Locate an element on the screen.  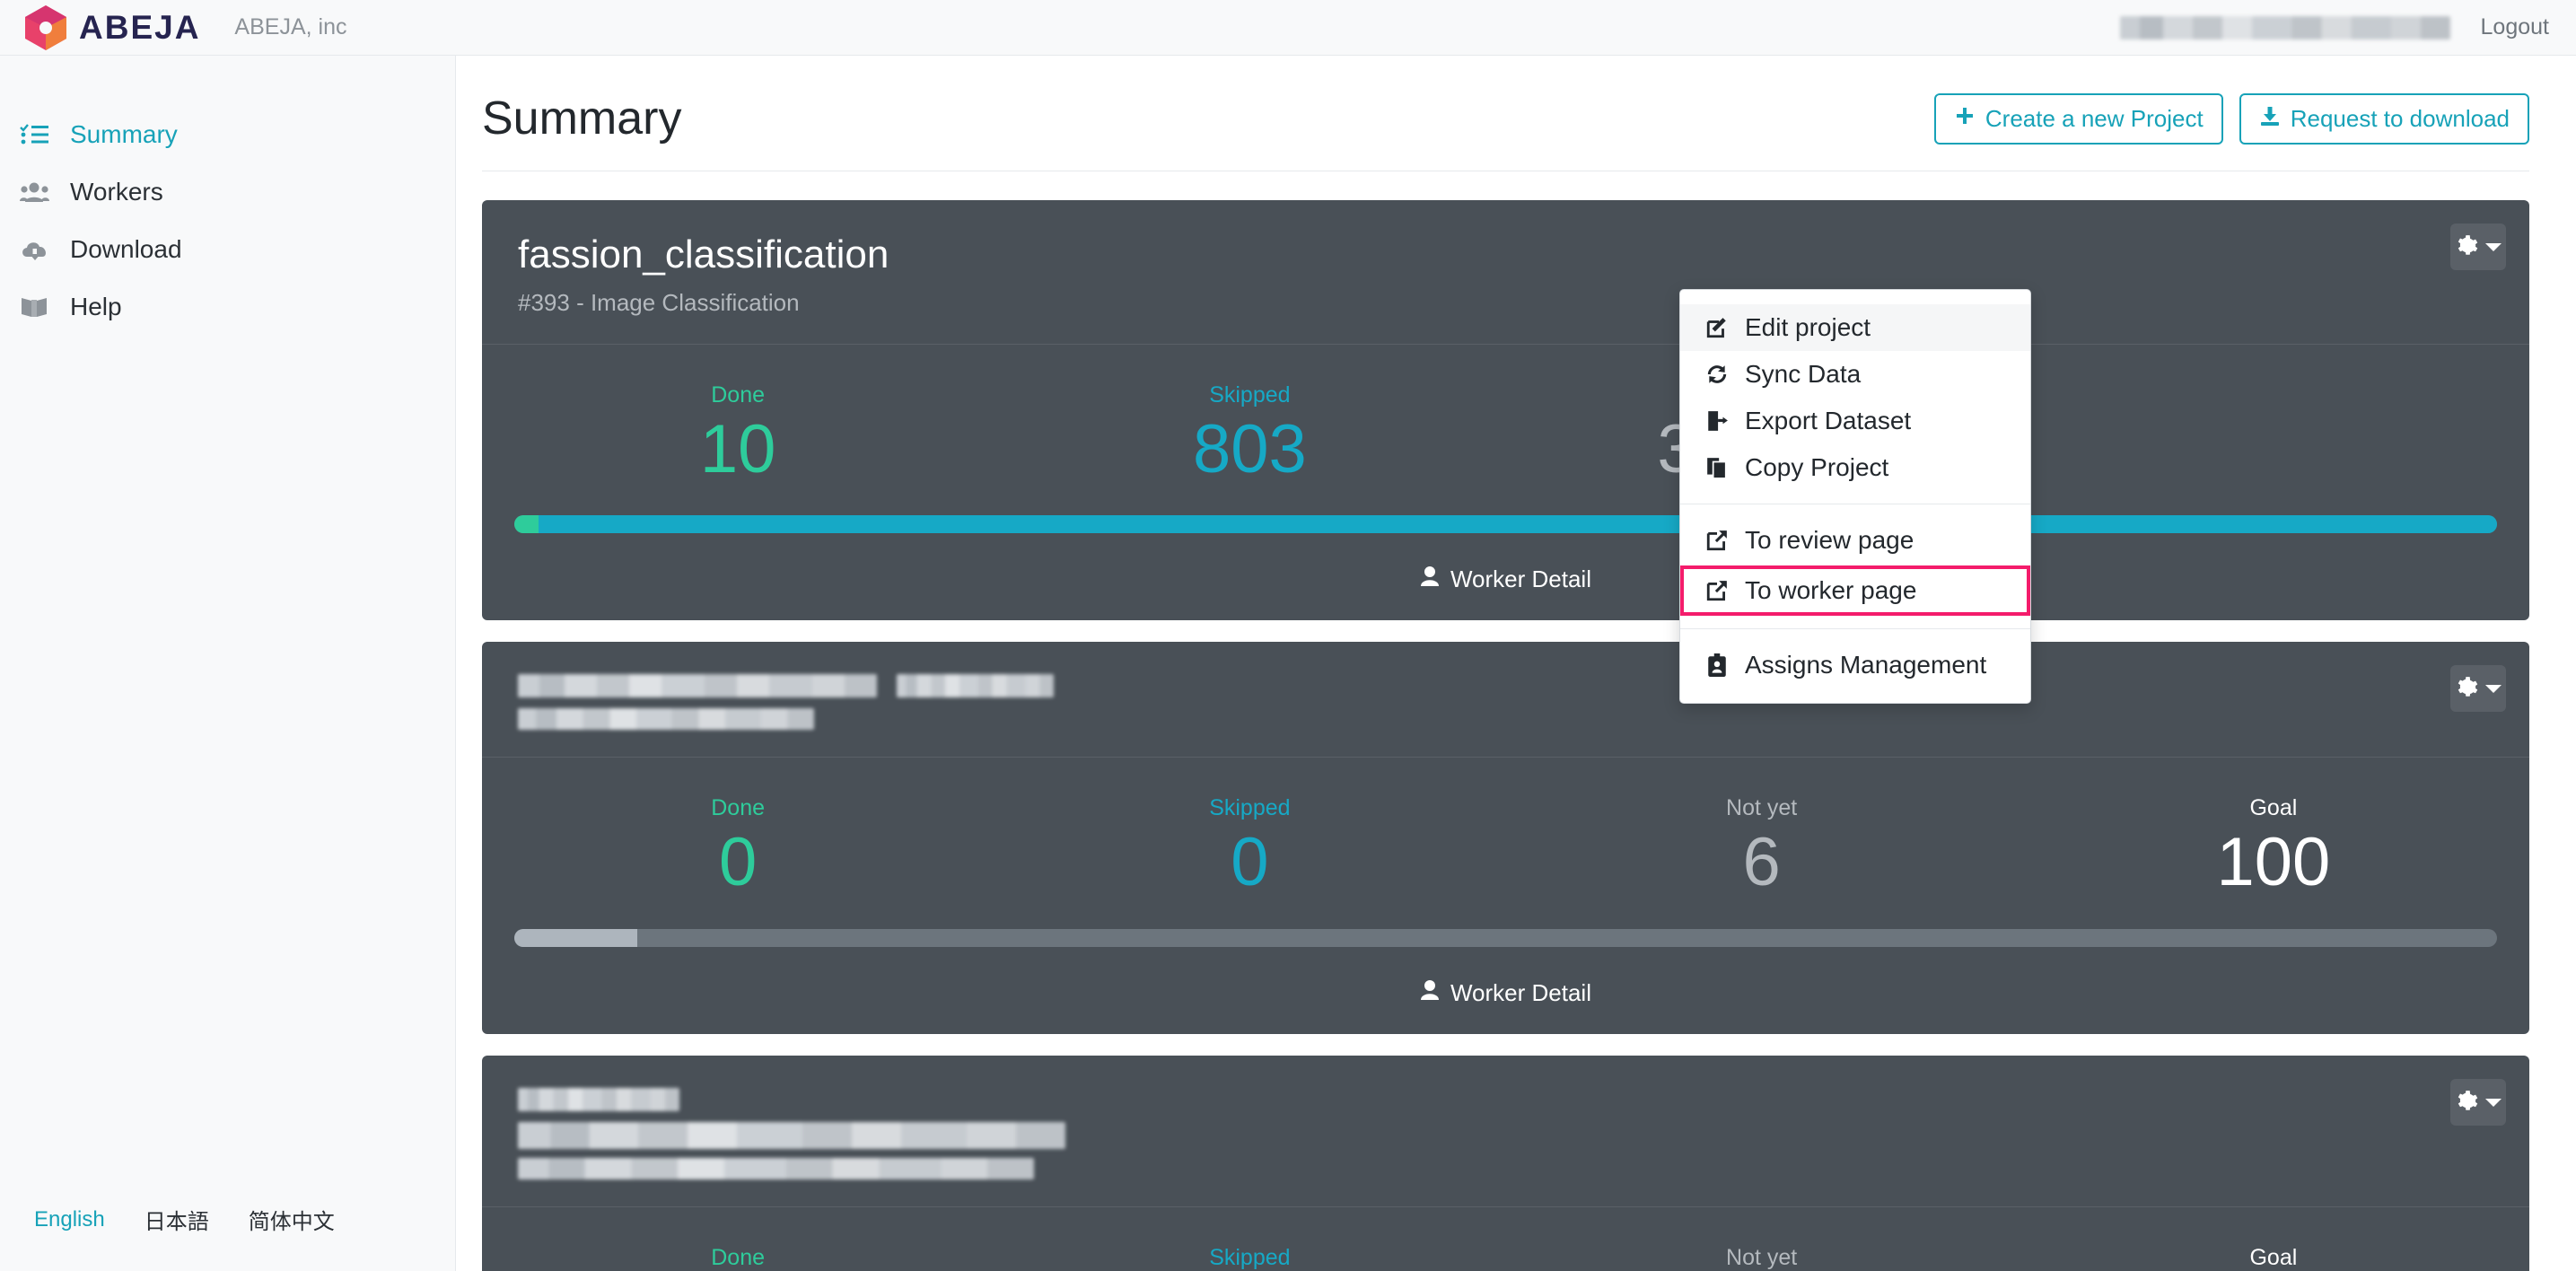
sidebar-item-workers: Workers is located at coordinates (227, 192).